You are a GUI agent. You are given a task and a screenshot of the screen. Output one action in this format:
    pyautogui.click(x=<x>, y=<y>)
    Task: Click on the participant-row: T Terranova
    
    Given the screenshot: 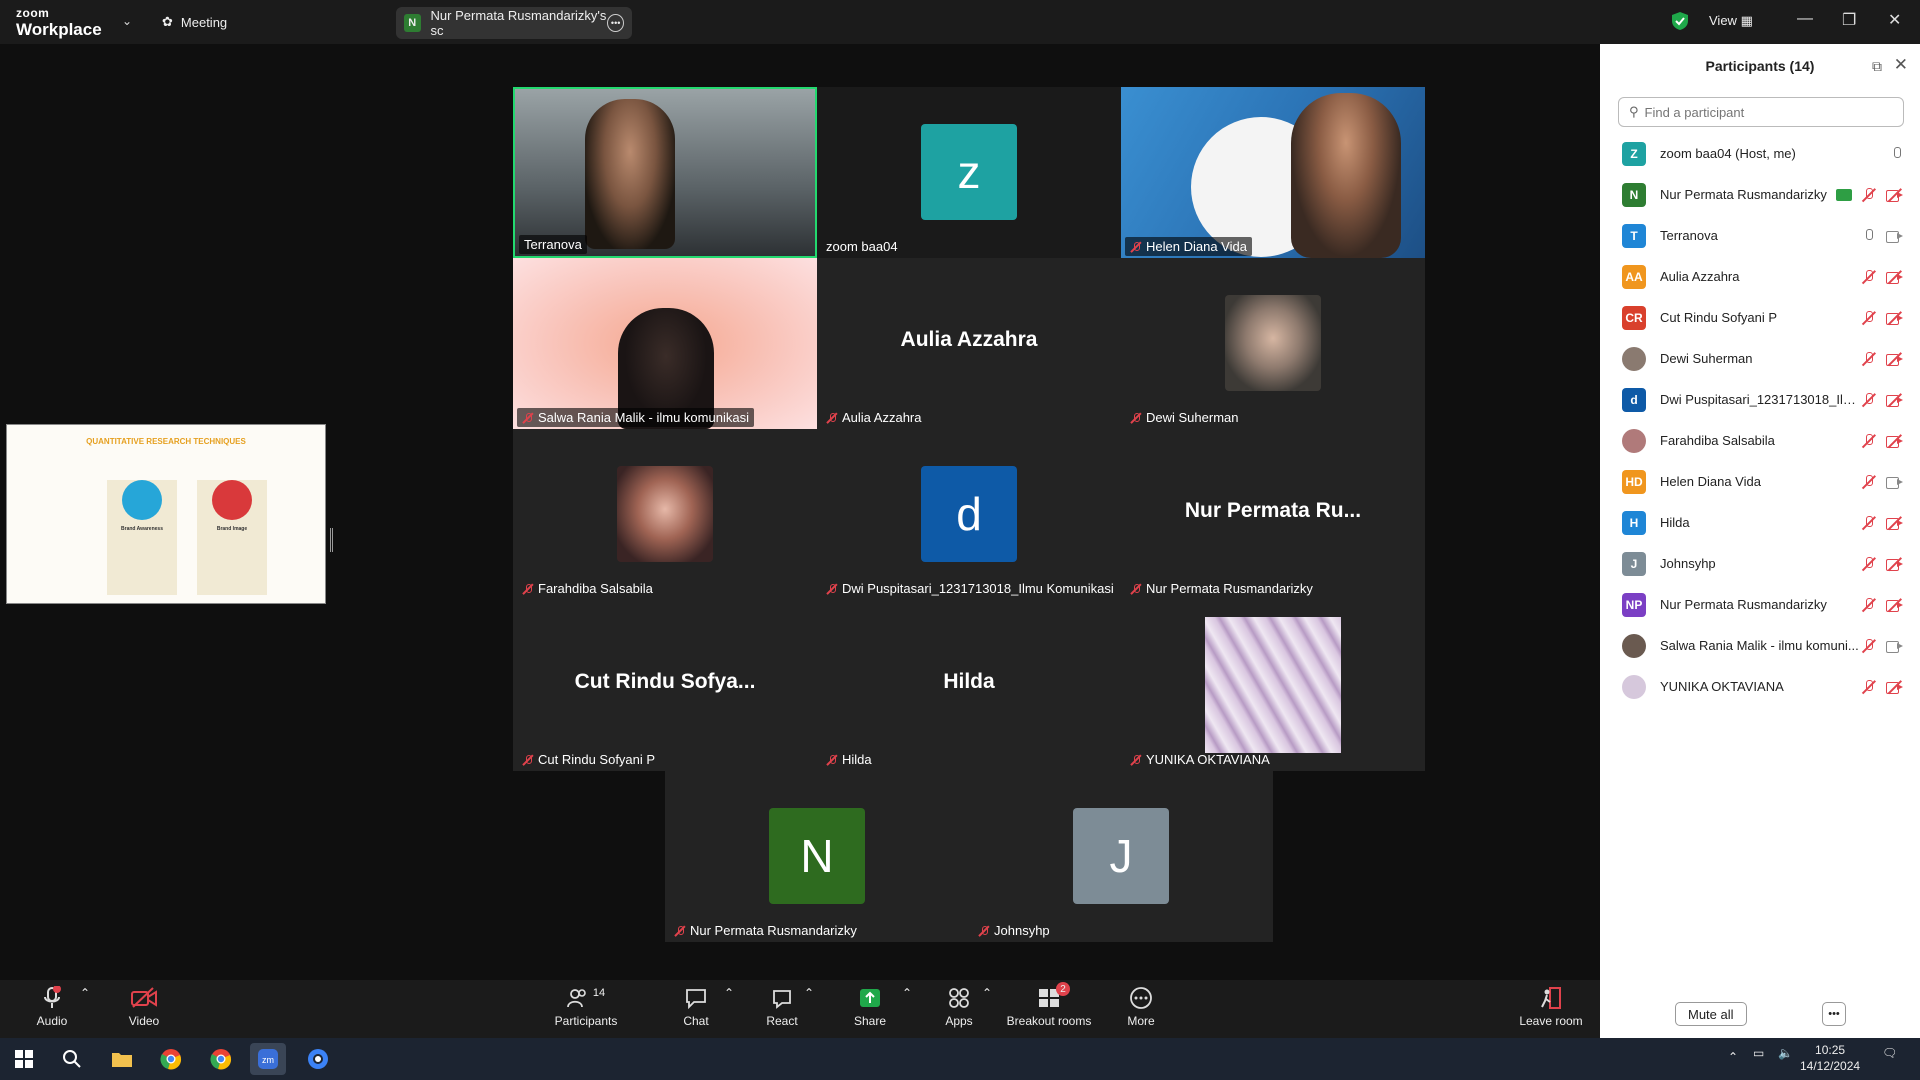 What is the action you would take?
    pyautogui.click(x=1760, y=235)
    